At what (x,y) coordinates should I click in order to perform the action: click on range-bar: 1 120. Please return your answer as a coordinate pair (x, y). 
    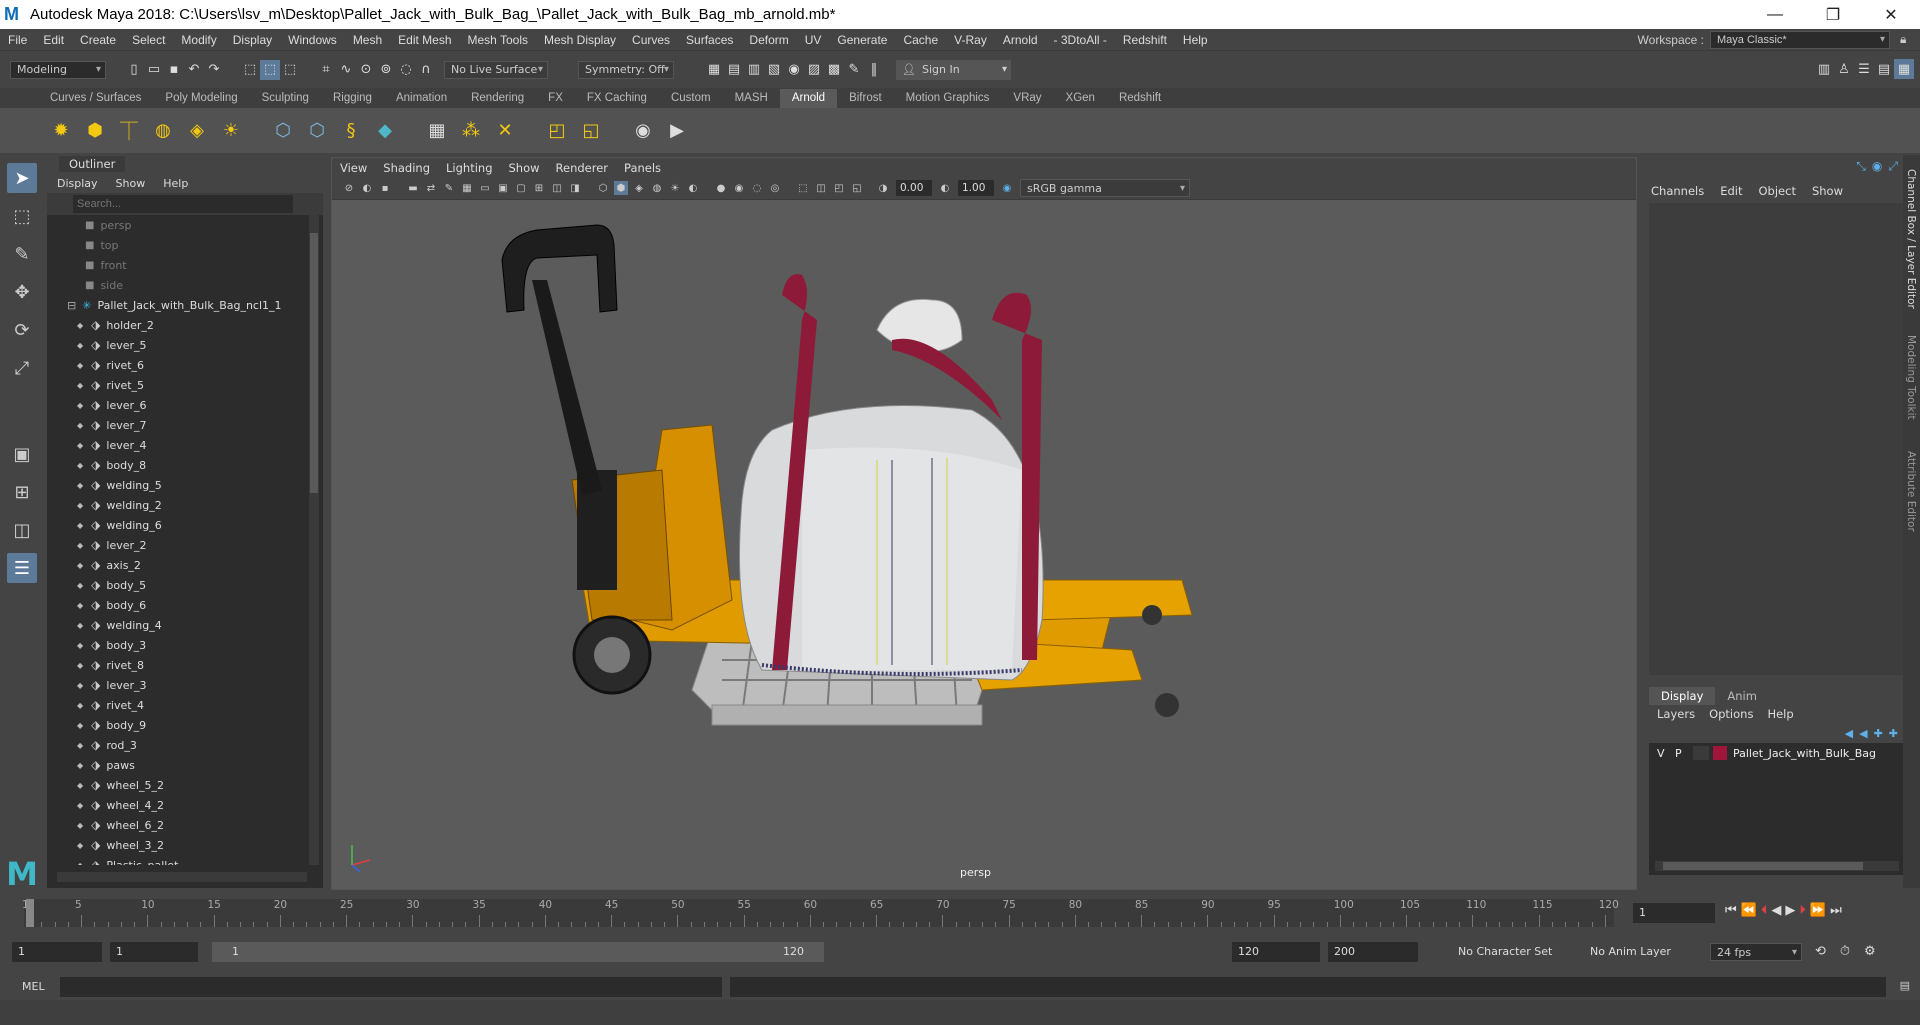
    Looking at the image, I should click on (518, 952).